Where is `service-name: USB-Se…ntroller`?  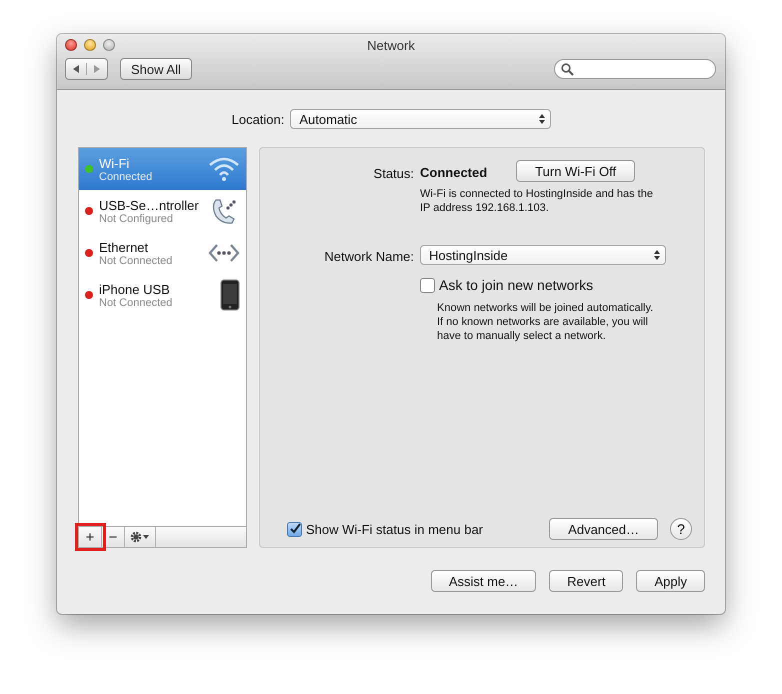 service-name: USB-Se…ntroller is located at coordinates (149, 205).